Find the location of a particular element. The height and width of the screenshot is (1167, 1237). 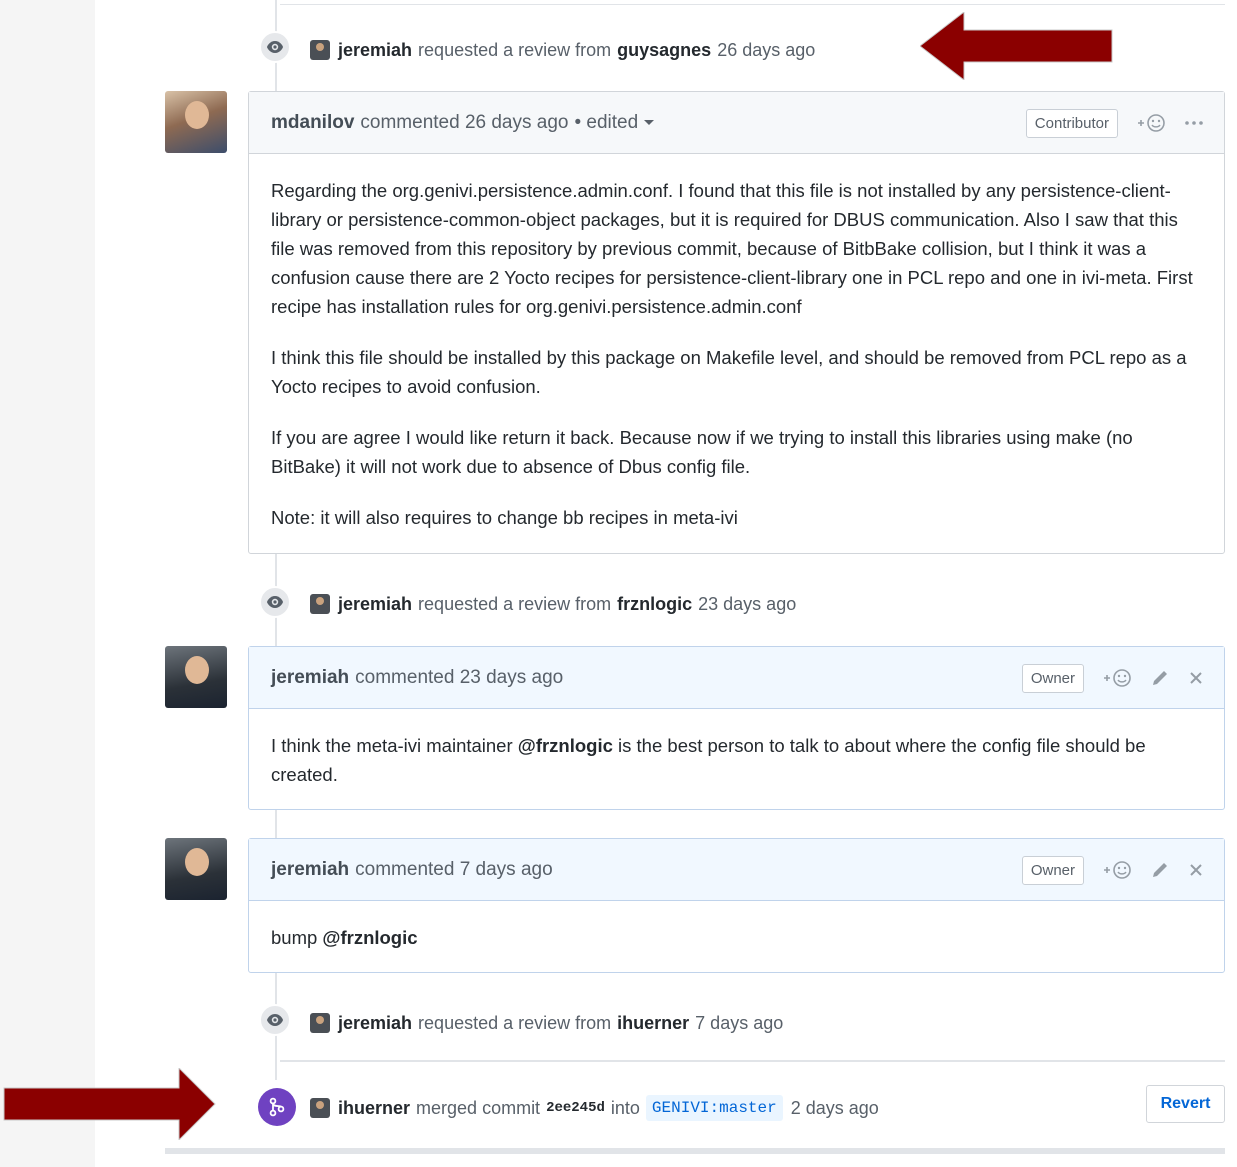

comment-paragraph: bump @frznlogic is located at coordinates (736, 937).